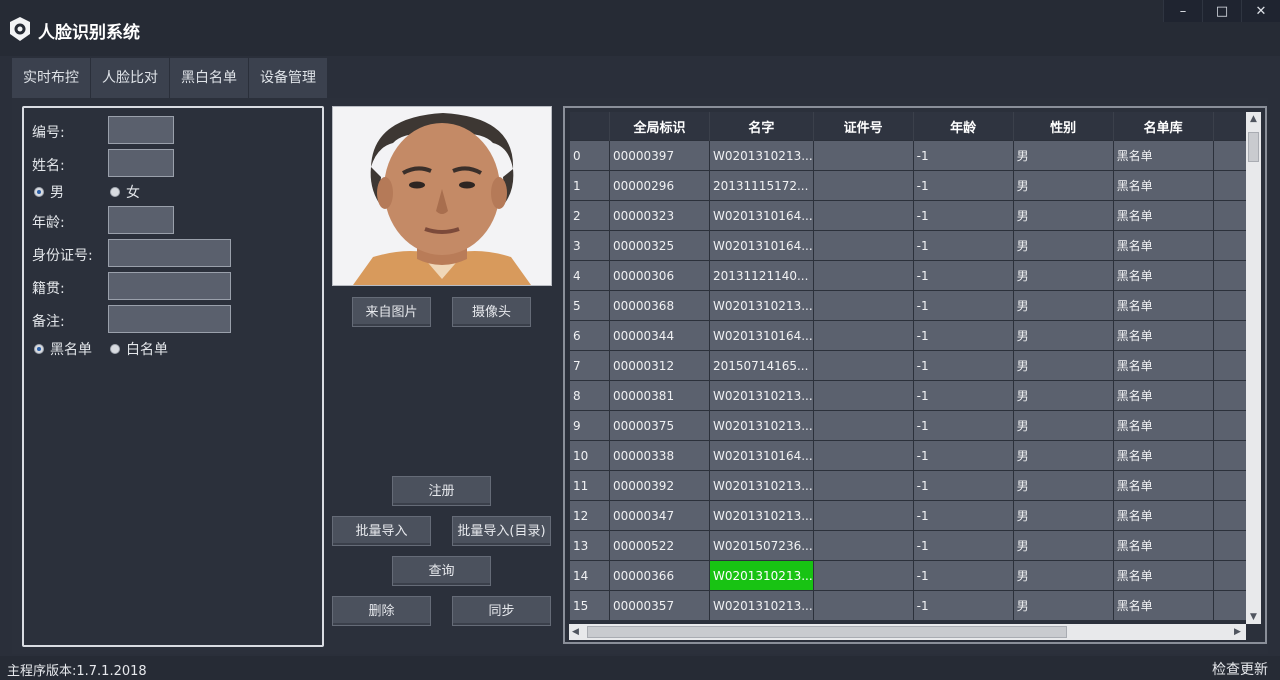 This screenshot has height=680, width=1280. What do you see at coordinates (659, 275) in the screenshot?
I see `table-cell: 00000306` at bounding box center [659, 275].